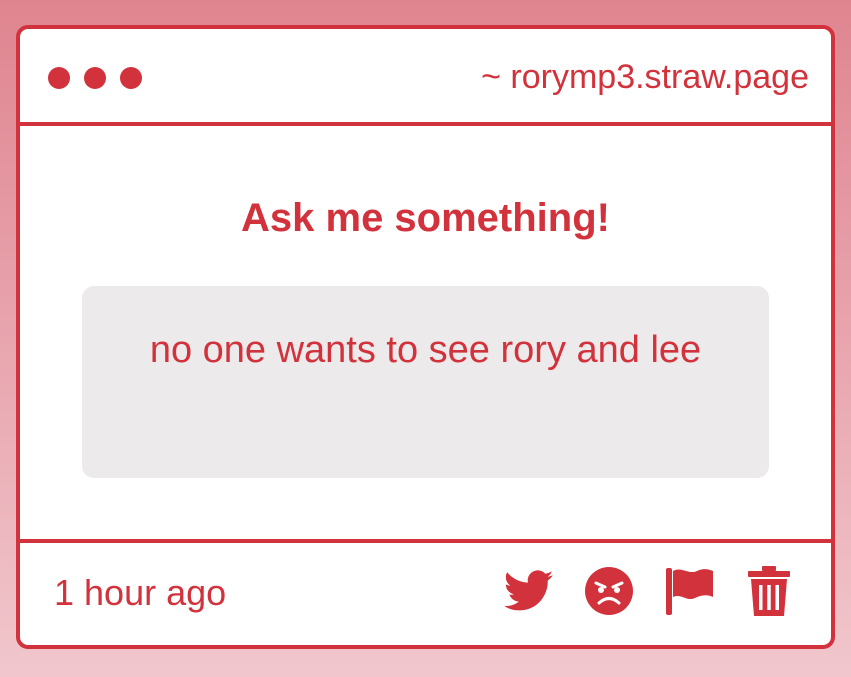 This screenshot has height=677, width=851. What do you see at coordinates (425, 77) in the screenshot?
I see `title-bar: ~ rorymp3.straw.page` at bounding box center [425, 77].